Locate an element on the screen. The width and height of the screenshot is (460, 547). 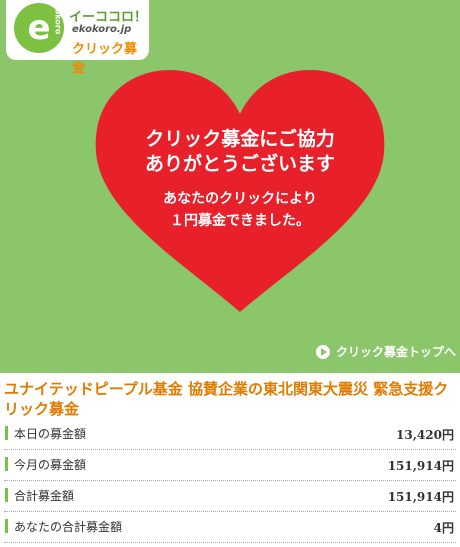
donation-line2: １円募金できました。 is located at coordinates (240, 221).